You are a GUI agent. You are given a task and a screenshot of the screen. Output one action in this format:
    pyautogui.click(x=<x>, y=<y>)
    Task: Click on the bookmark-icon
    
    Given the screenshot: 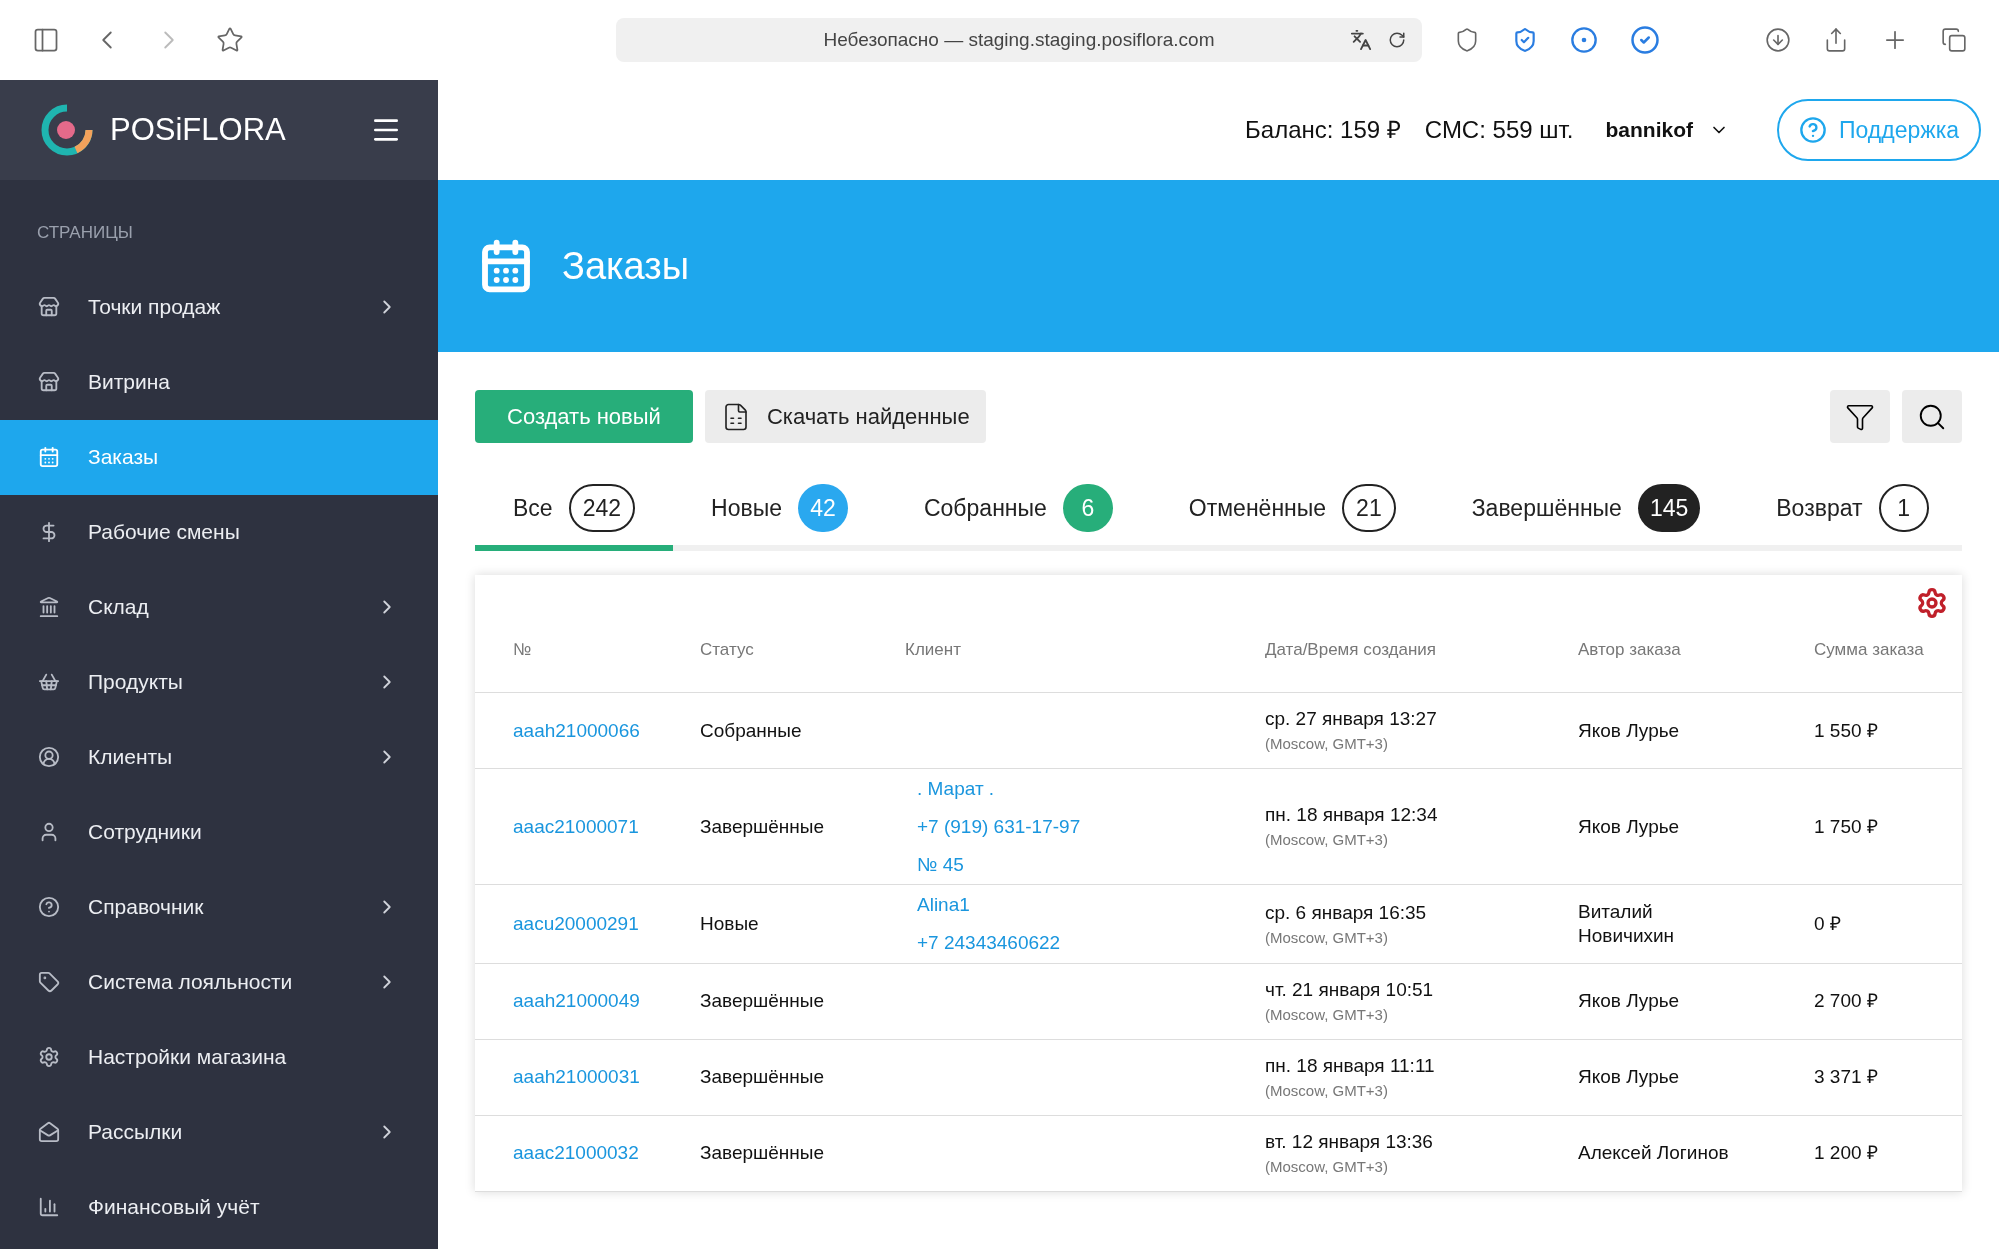 What is the action you would take?
    pyautogui.click(x=230, y=40)
    